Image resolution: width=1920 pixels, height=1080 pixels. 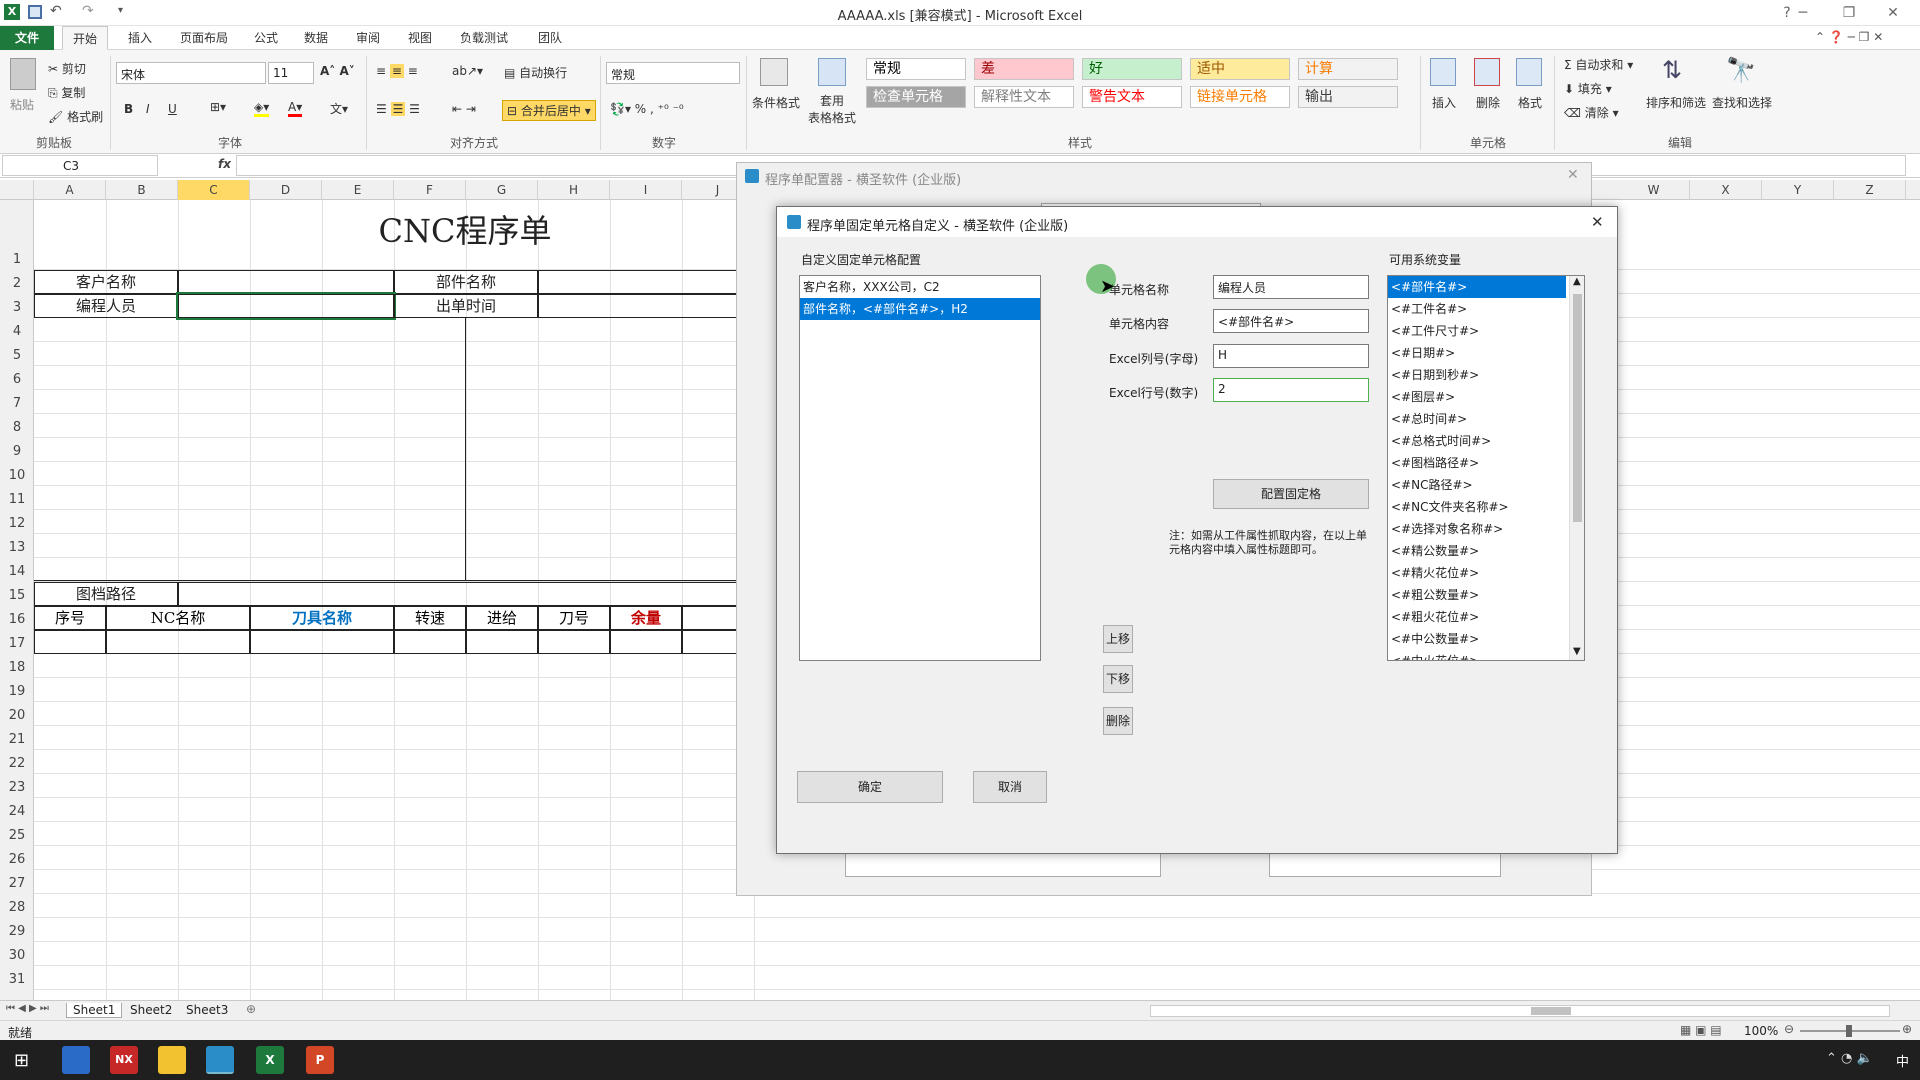 What do you see at coordinates (1849, 37) in the screenshot?
I see `ribbon-options-icons: ⌃ ❓ ─ ❐ ✕` at bounding box center [1849, 37].